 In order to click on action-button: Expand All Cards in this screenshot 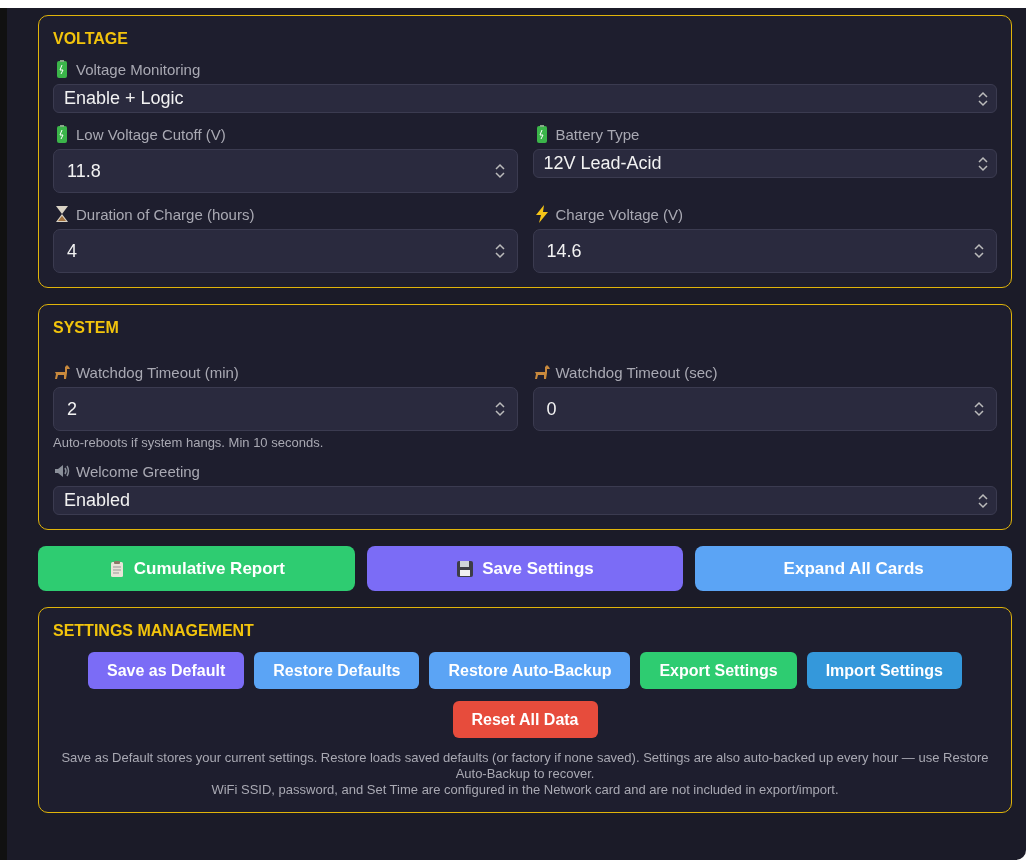, I will do `click(853, 568)`.